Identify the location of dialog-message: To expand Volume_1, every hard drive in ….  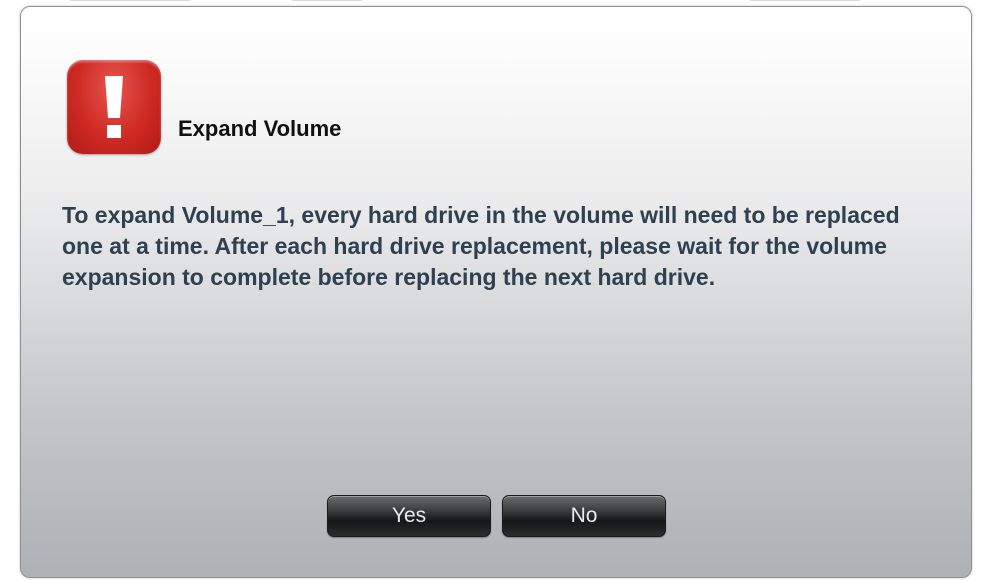
(481, 246).